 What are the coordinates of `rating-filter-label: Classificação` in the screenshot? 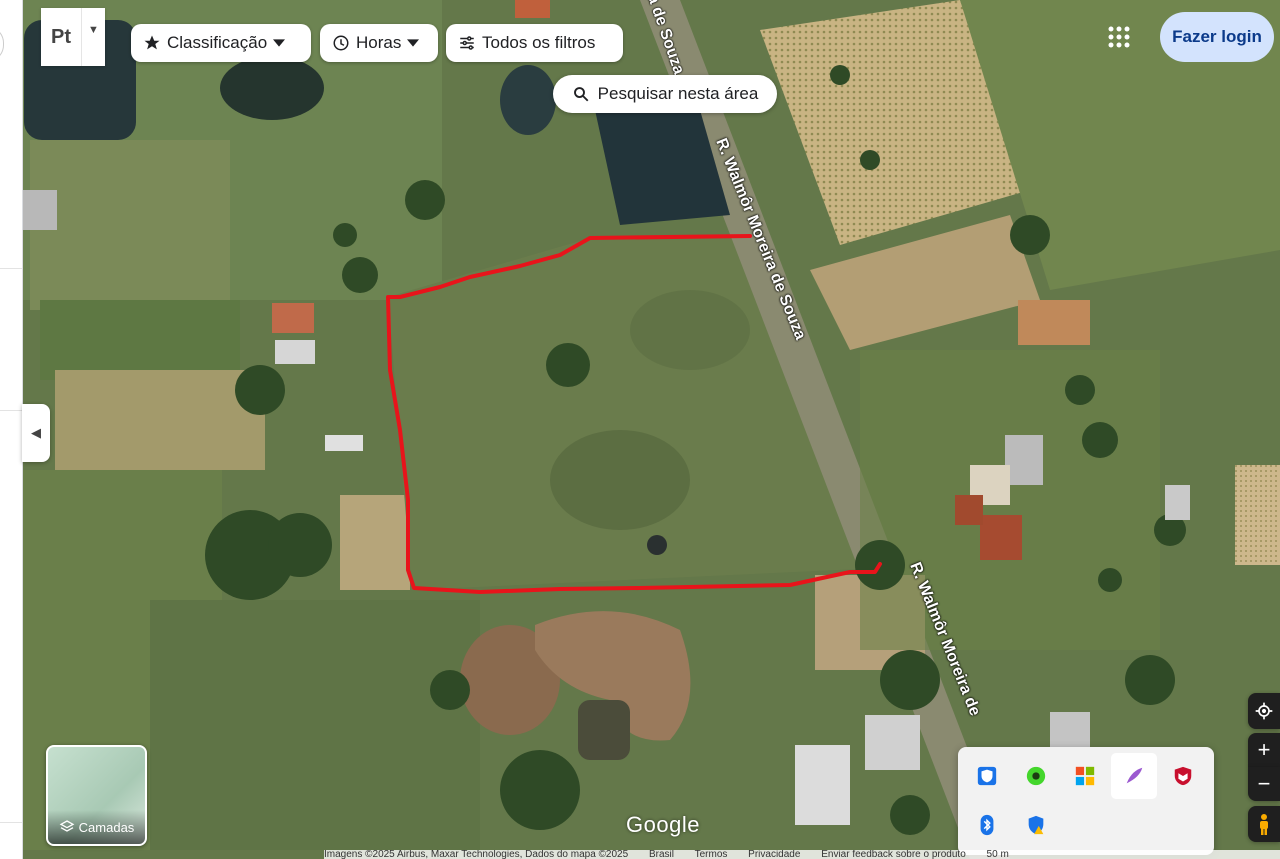 It's located at (217, 42).